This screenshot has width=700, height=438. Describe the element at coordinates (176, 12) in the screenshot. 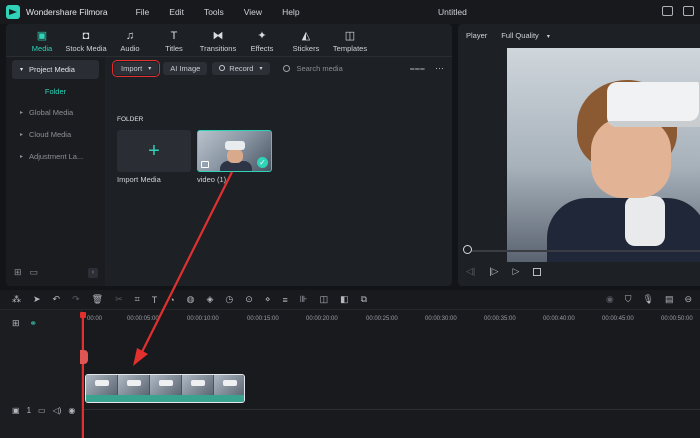

I see `menu-edit: Edit` at that location.